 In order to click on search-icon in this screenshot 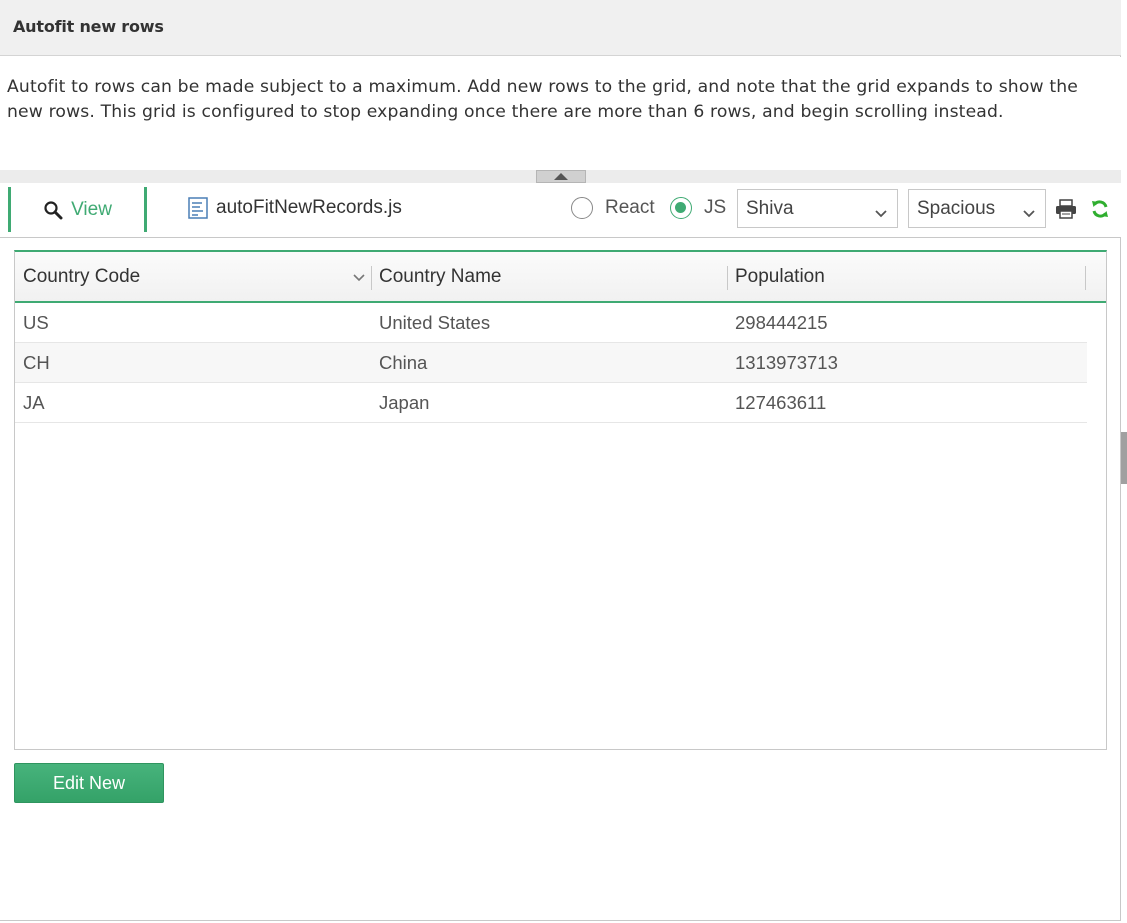, I will do `click(53, 210)`.